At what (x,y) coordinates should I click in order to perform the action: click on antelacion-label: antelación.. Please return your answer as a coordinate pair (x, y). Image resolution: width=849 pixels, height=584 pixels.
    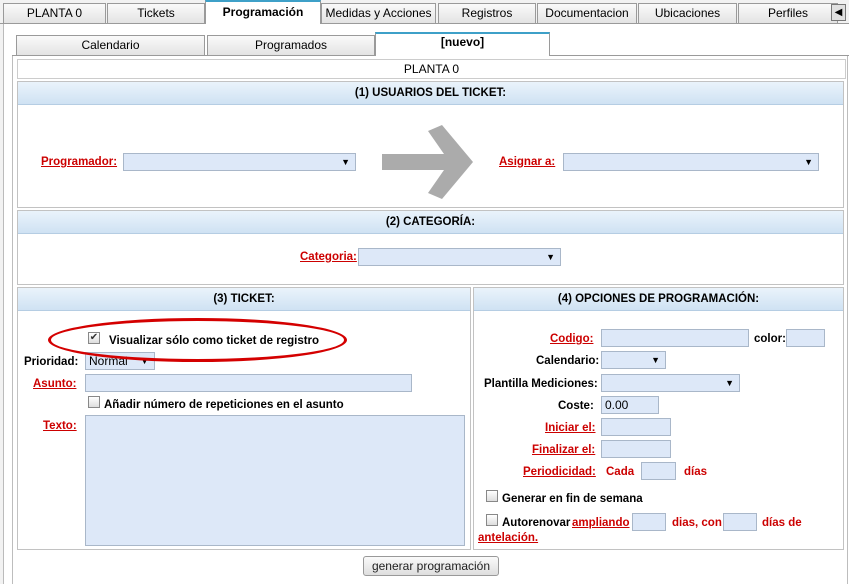
    Looking at the image, I should click on (508, 538).